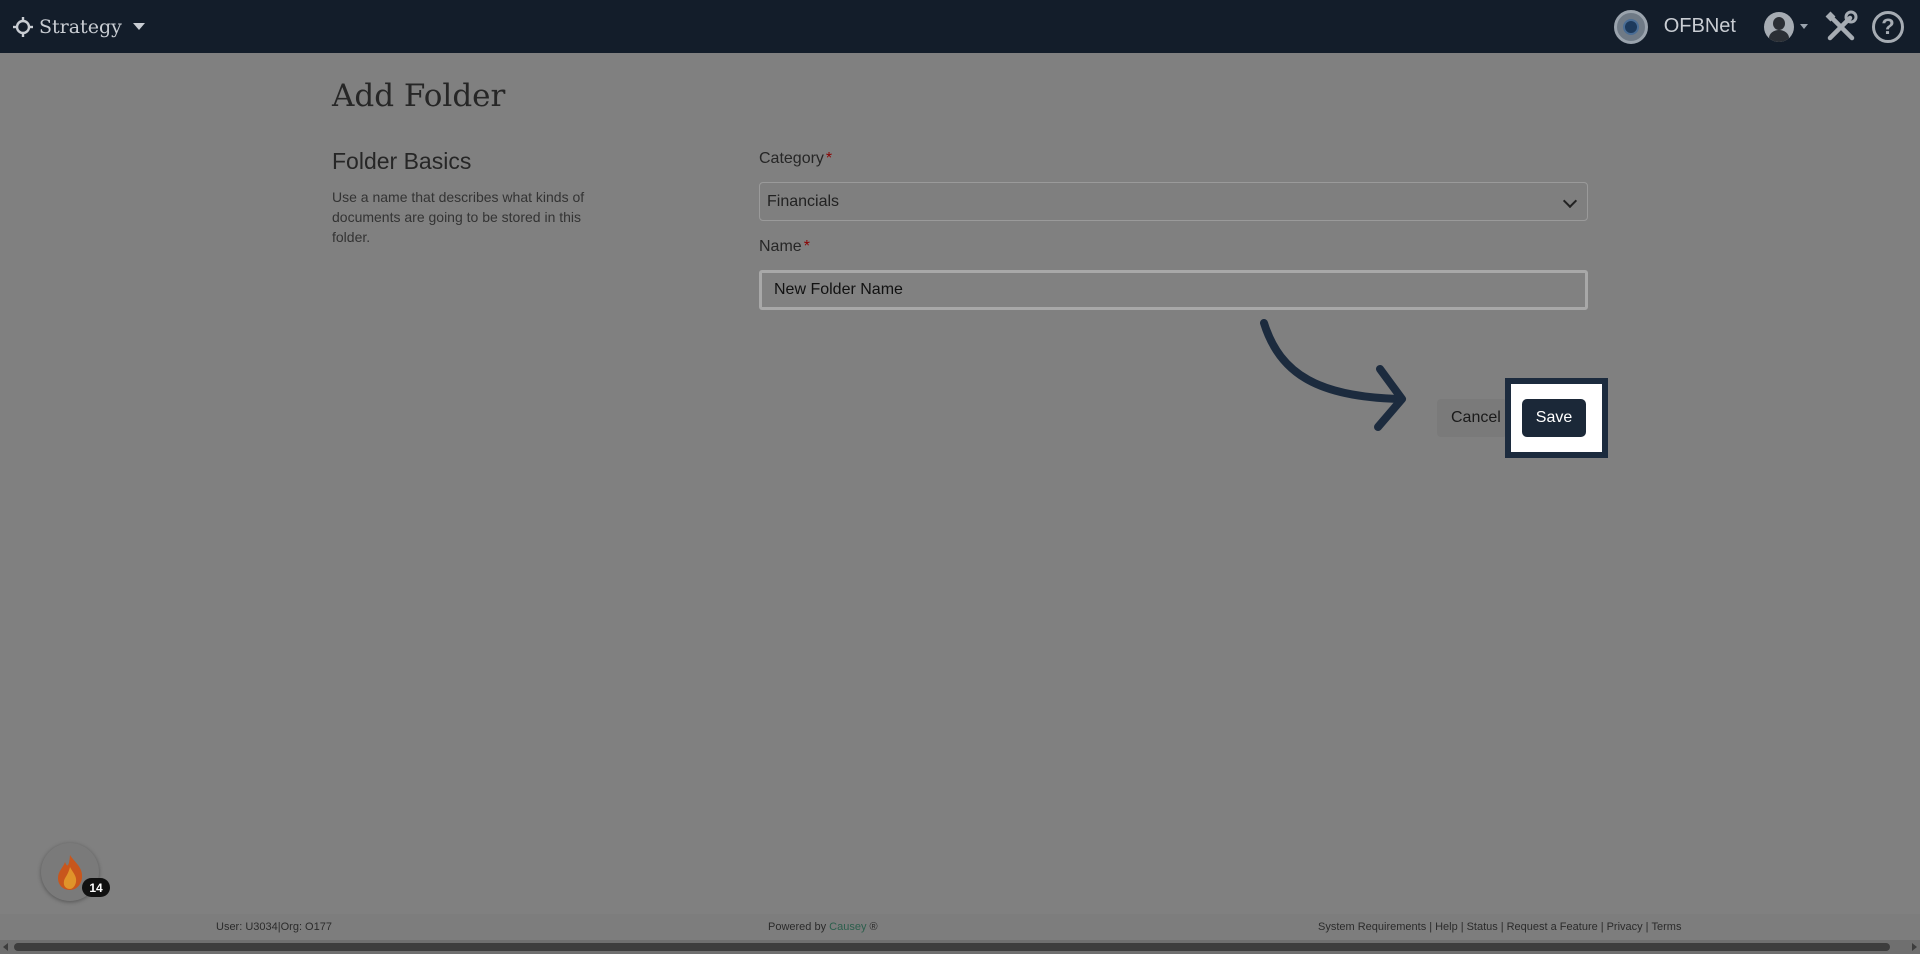 This screenshot has width=1920, height=954. I want to click on footer-link-privacy: Privacy, so click(1625, 927).